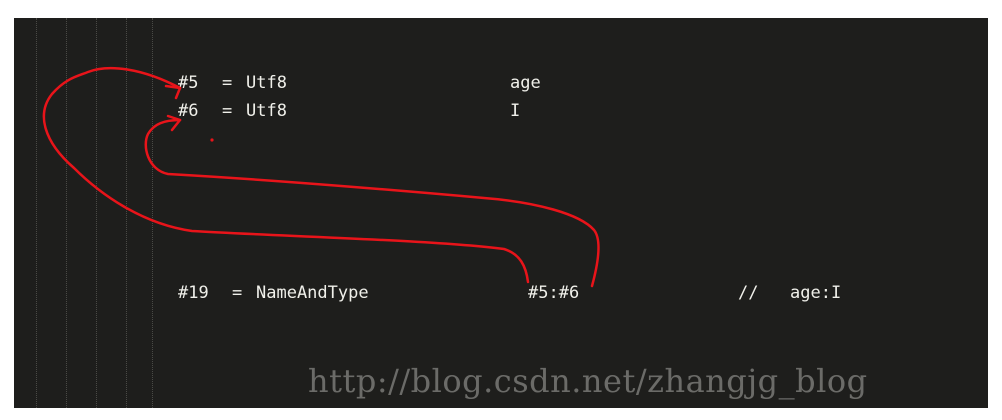  I want to click on comment-marker: //, so click(748, 293).